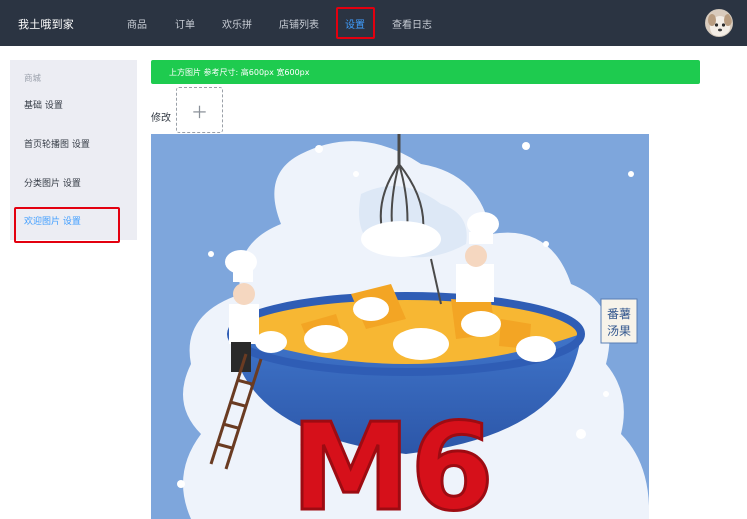 Image resolution: width=747 pixels, height=519 pixels. I want to click on edit-label: 修改, so click(161, 118).